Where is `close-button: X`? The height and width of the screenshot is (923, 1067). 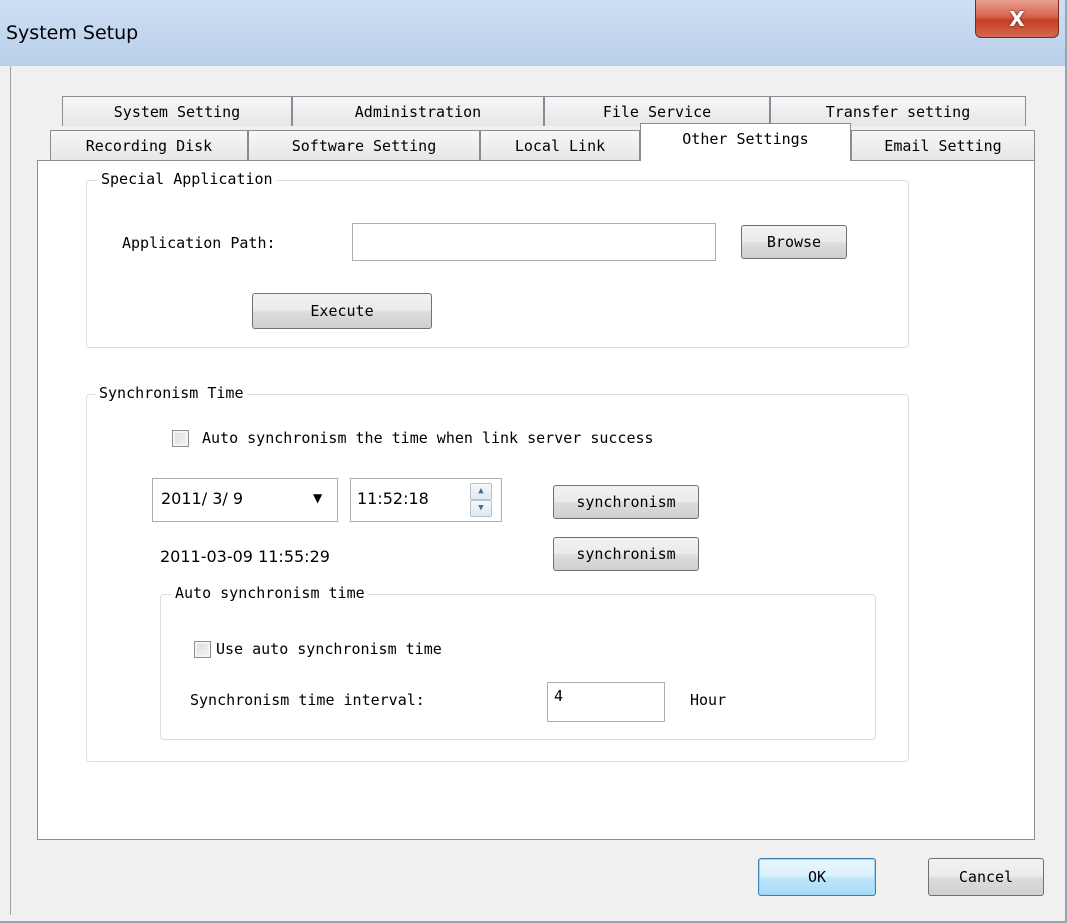
close-button: X is located at coordinates (1017, 19).